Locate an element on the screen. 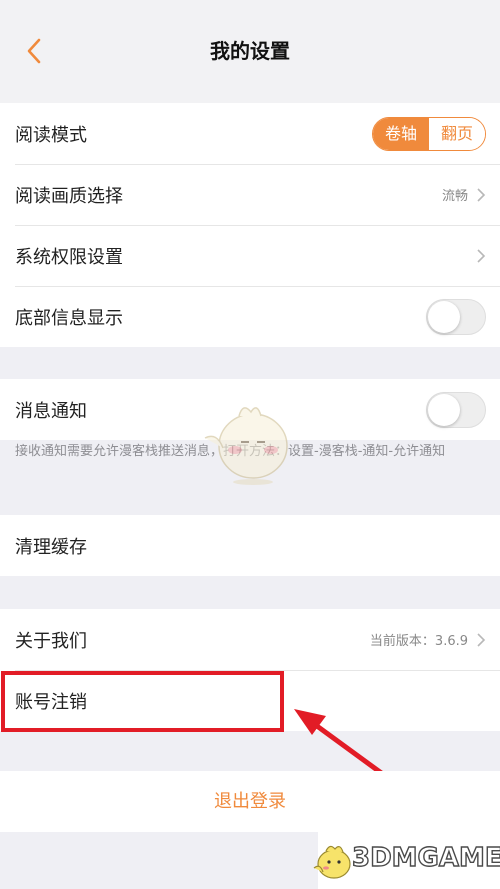 Image resolution: width=500 pixels, height=889 pixels. logout-button: 退出登录 is located at coordinates (250, 801).